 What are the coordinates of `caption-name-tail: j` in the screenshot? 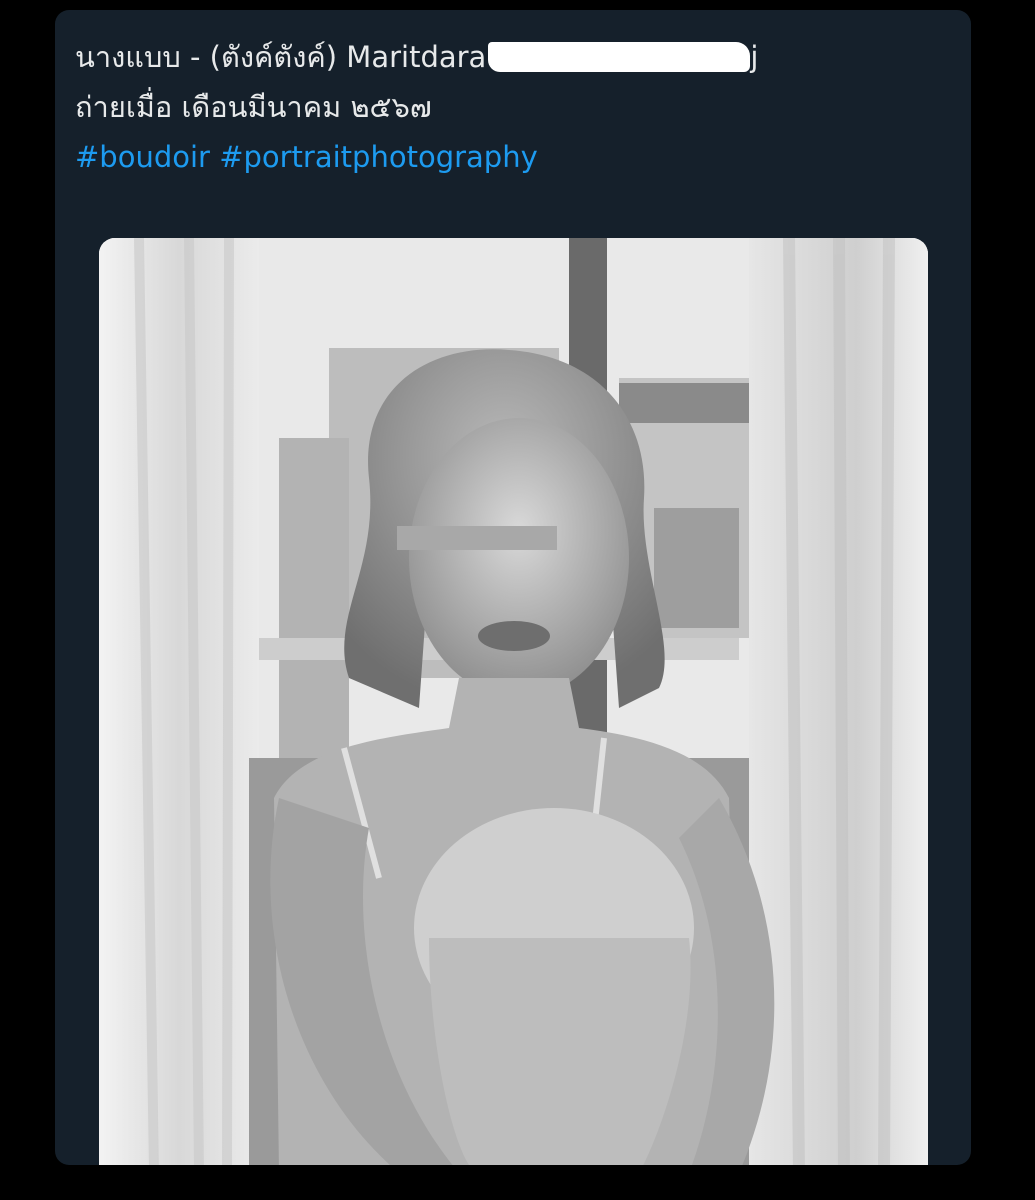 It's located at (754, 57).